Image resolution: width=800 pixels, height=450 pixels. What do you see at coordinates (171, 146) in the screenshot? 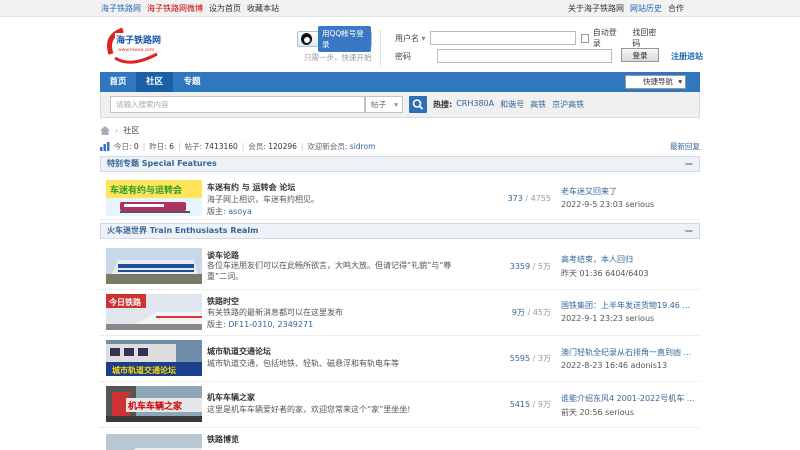
I see `stats-yesterday: 6` at bounding box center [171, 146].